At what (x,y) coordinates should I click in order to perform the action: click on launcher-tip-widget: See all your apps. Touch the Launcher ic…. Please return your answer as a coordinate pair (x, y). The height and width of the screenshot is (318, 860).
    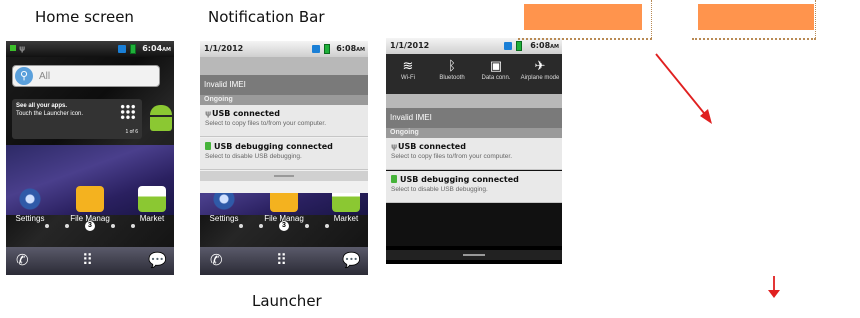
    Looking at the image, I should click on (77, 119).